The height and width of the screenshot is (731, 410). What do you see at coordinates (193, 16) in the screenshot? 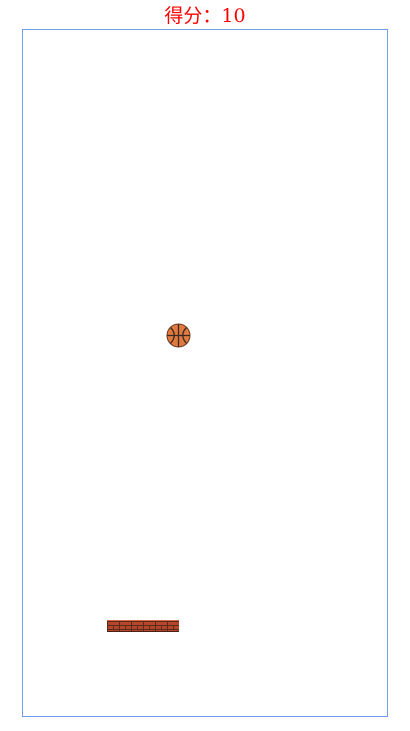
I see `score-label: 得分：` at bounding box center [193, 16].